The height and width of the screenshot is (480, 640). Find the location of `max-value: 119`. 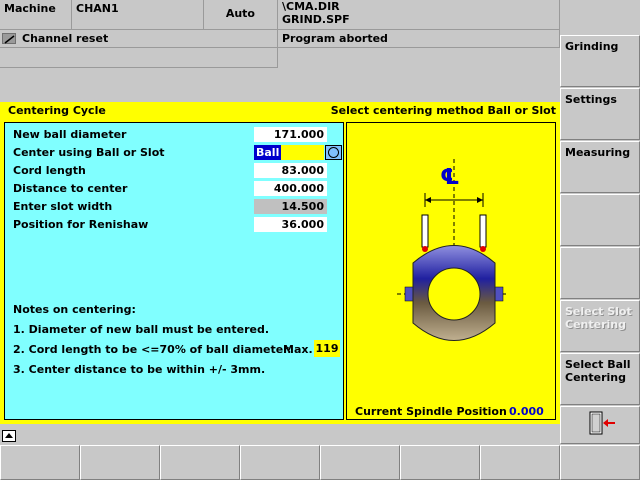

max-value: 119 is located at coordinates (327, 348).